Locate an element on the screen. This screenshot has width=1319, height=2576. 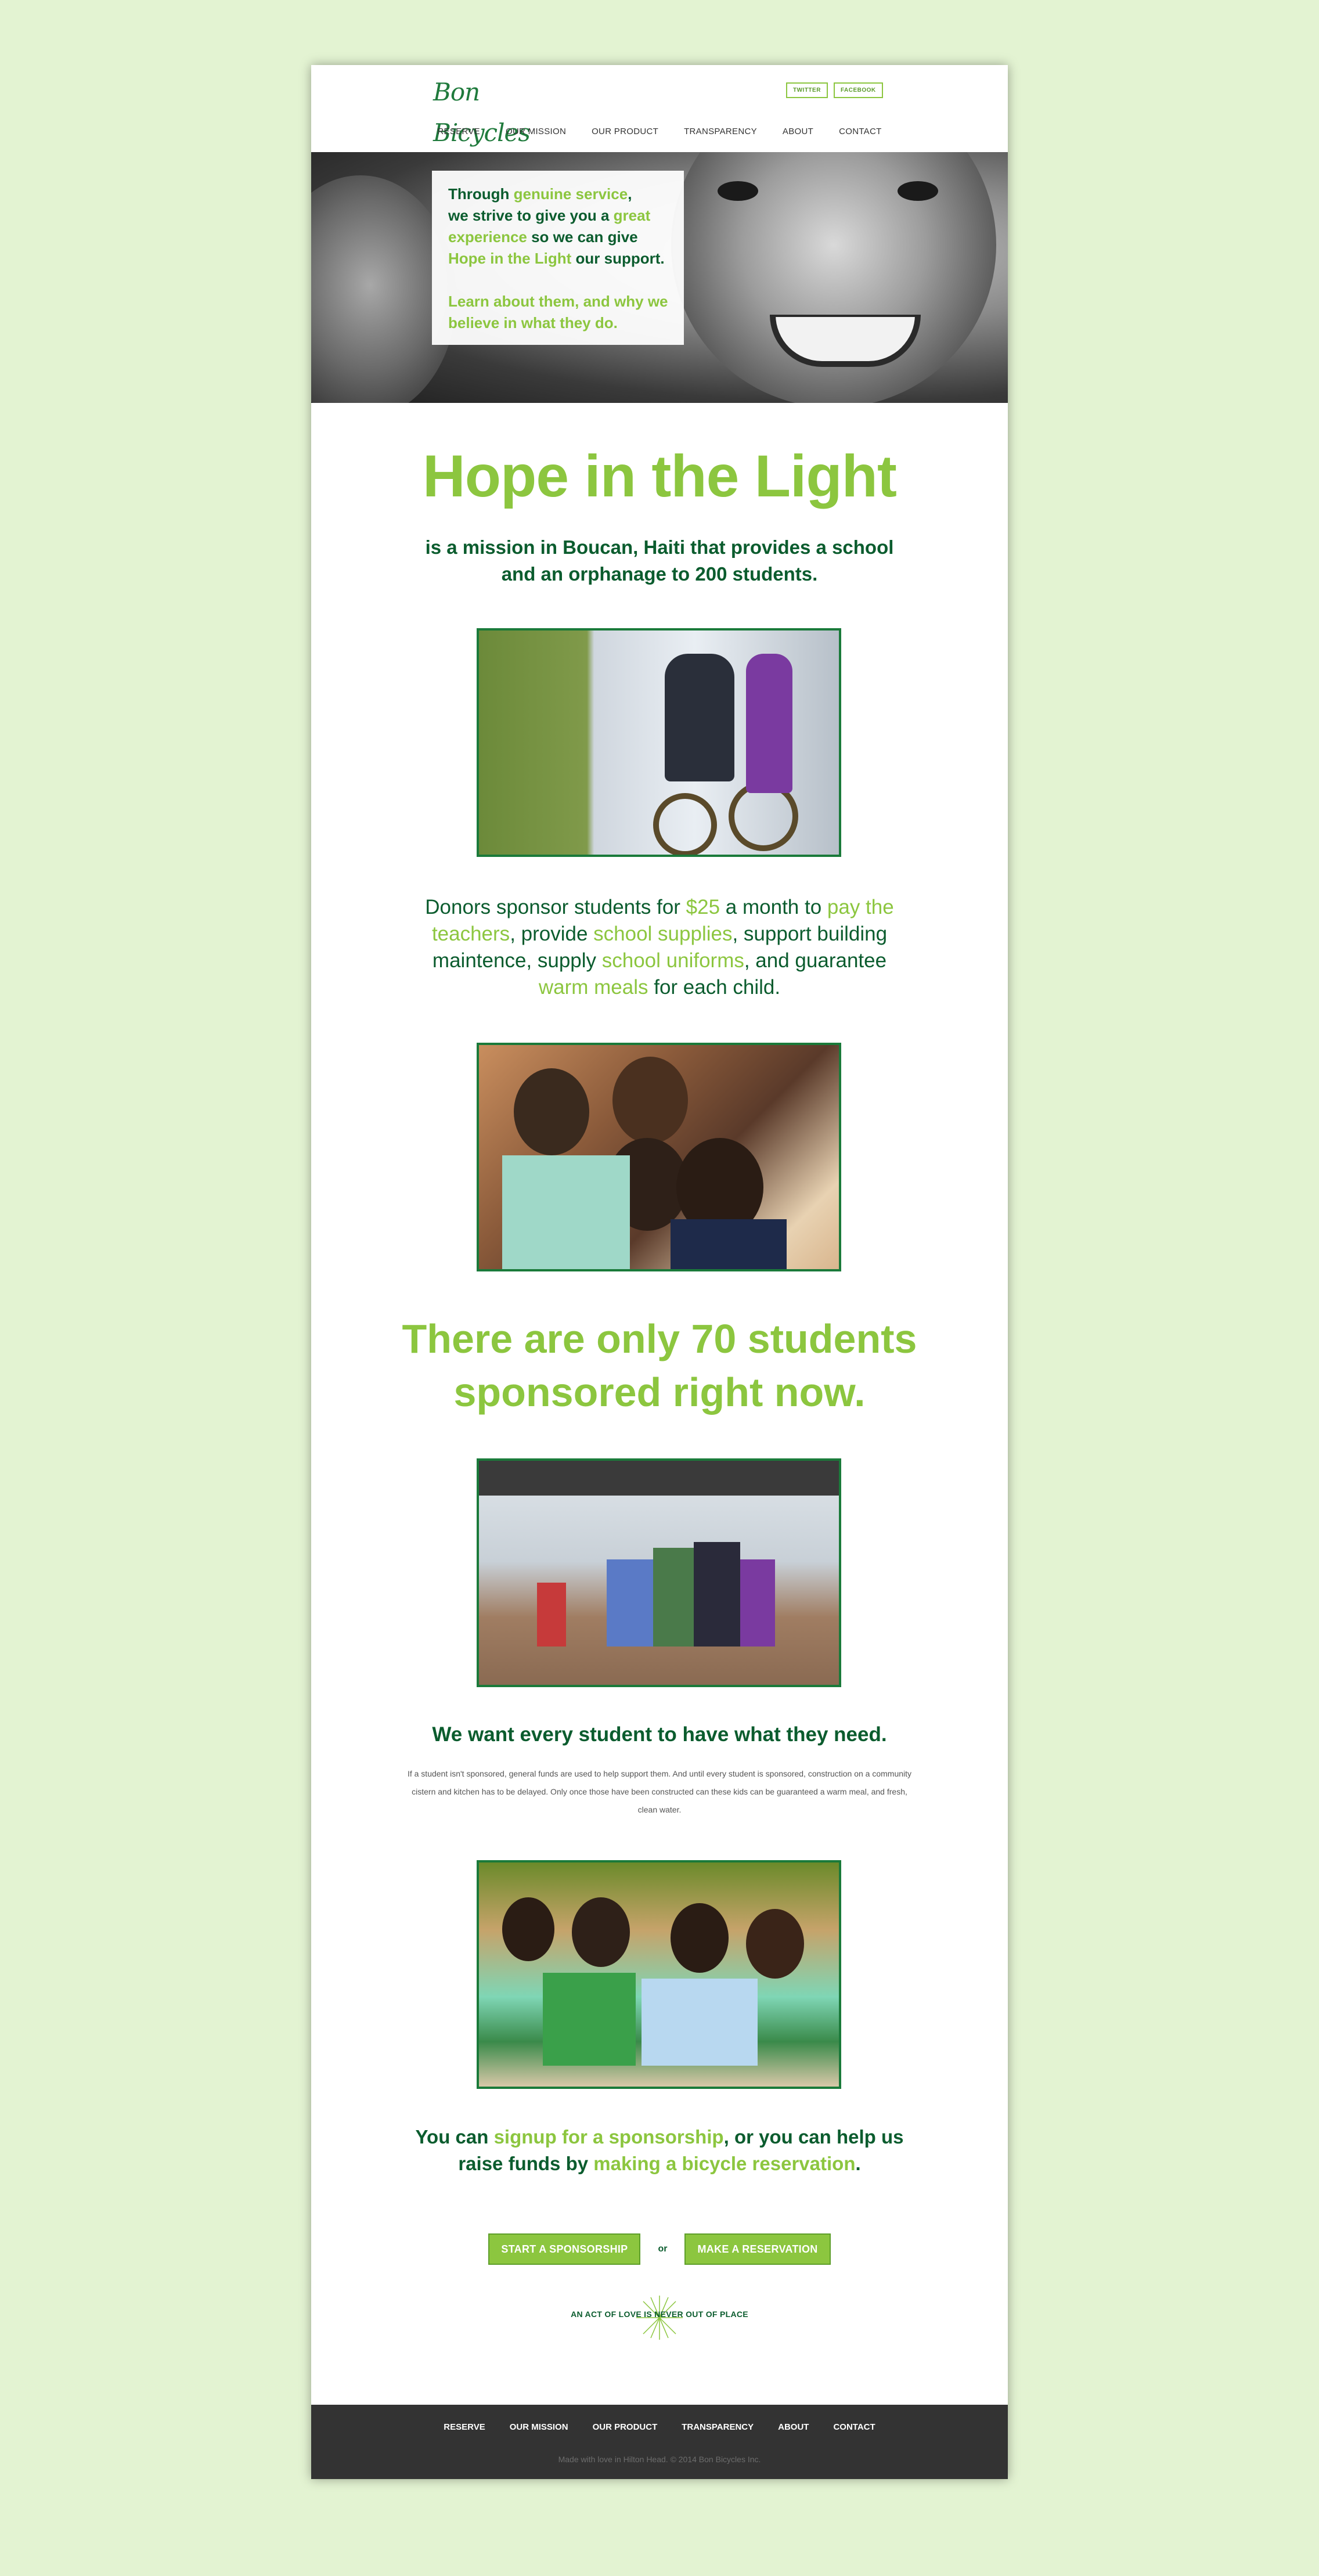
nav-item-transparency: TRANSPARENCY is located at coordinates (721, 131).